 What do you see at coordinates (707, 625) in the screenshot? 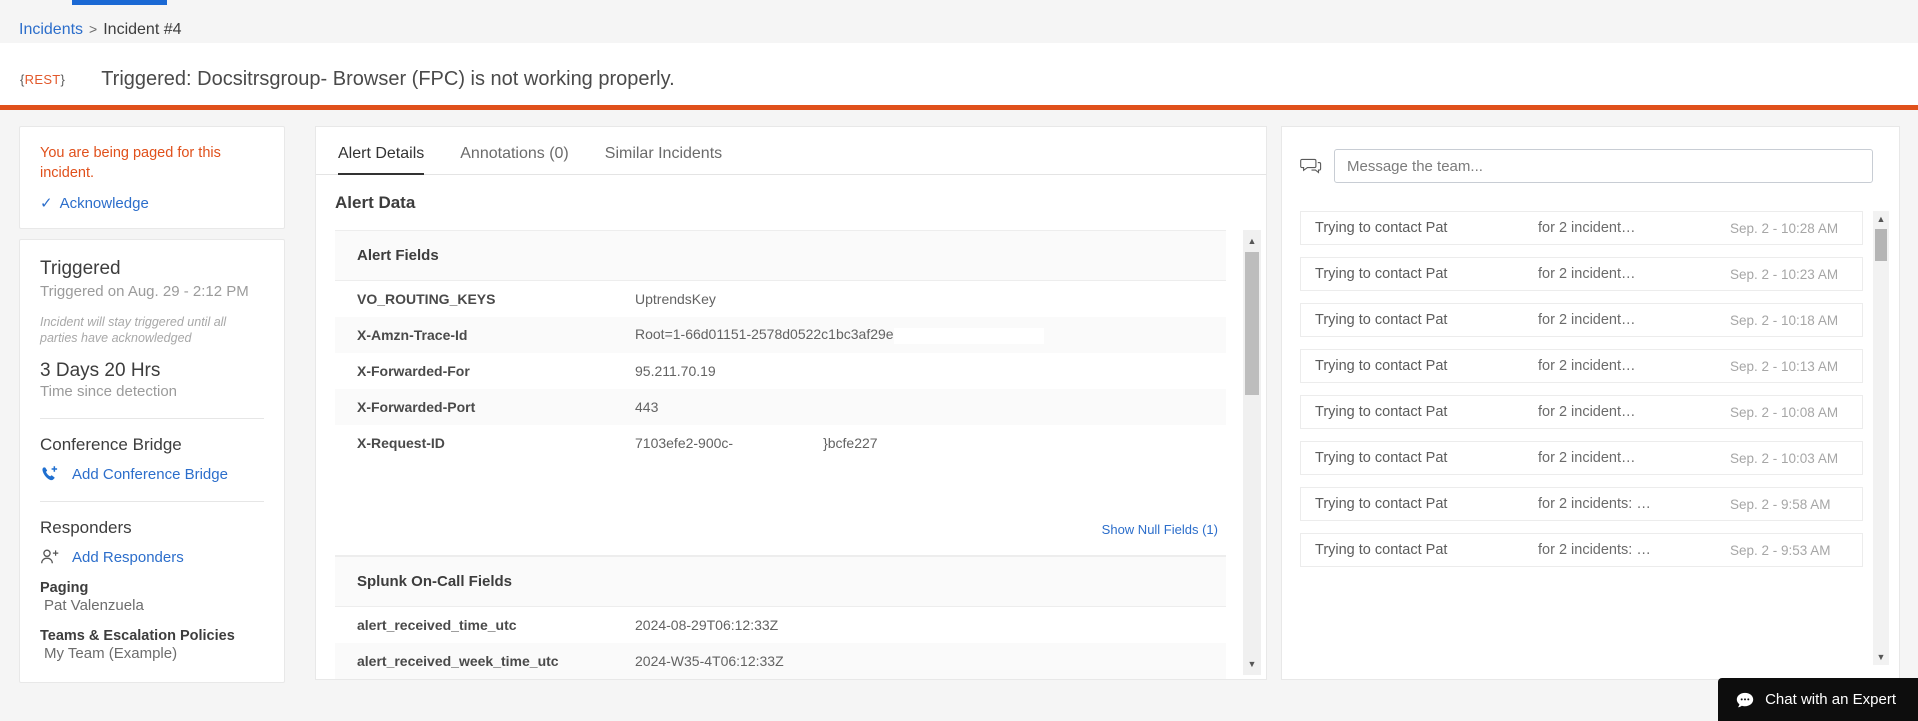
I see `field-value: 2024-08-29T06:12:33Z` at bounding box center [707, 625].